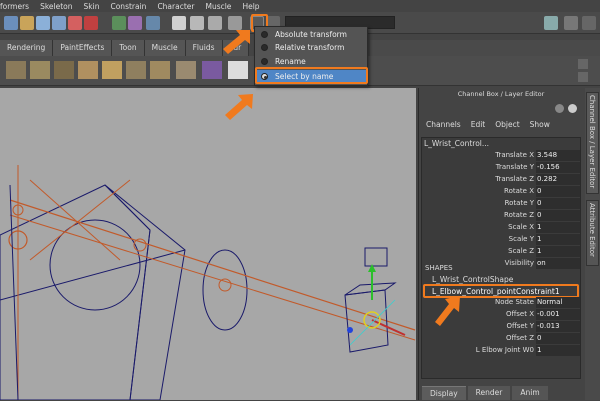 The height and width of the screenshot is (401, 600). I want to click on menu-item-skin: Skin, so click(92, 6).